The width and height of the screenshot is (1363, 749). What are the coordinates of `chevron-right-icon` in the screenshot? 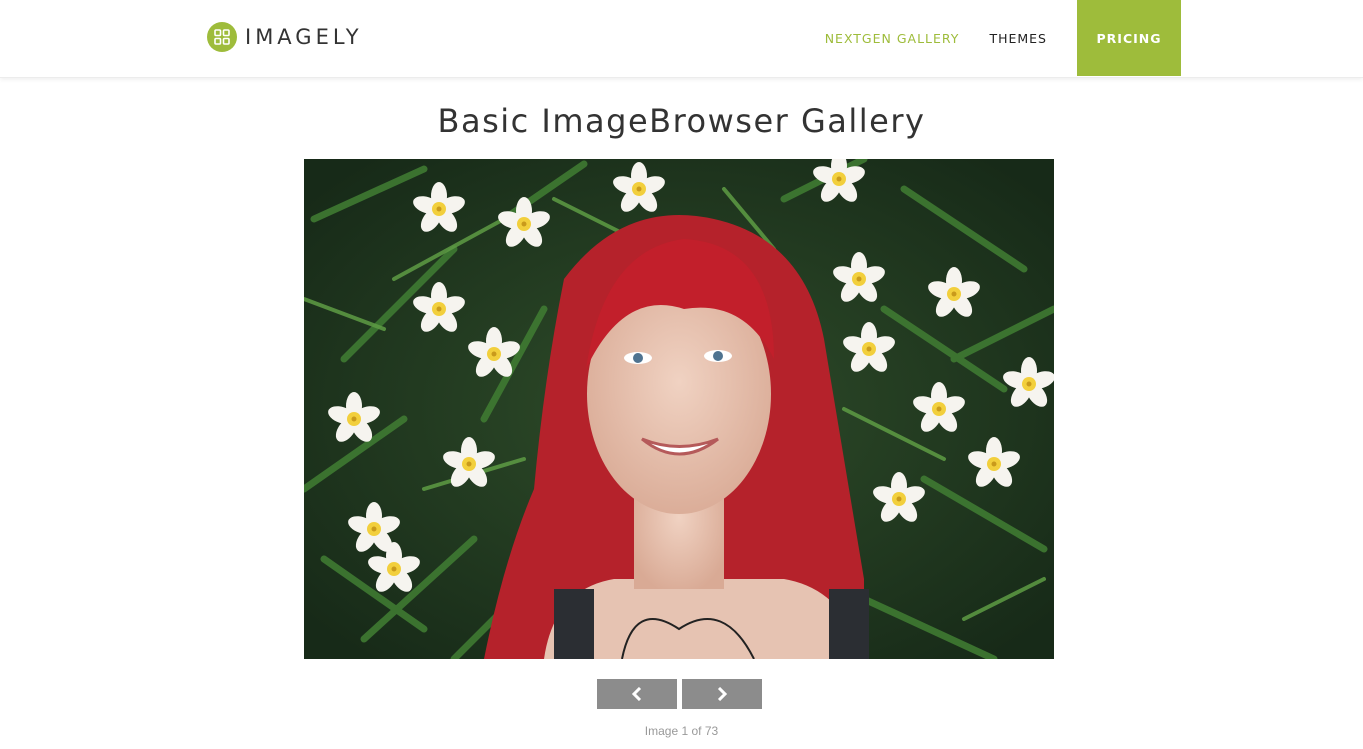 It's located at (722, 694).